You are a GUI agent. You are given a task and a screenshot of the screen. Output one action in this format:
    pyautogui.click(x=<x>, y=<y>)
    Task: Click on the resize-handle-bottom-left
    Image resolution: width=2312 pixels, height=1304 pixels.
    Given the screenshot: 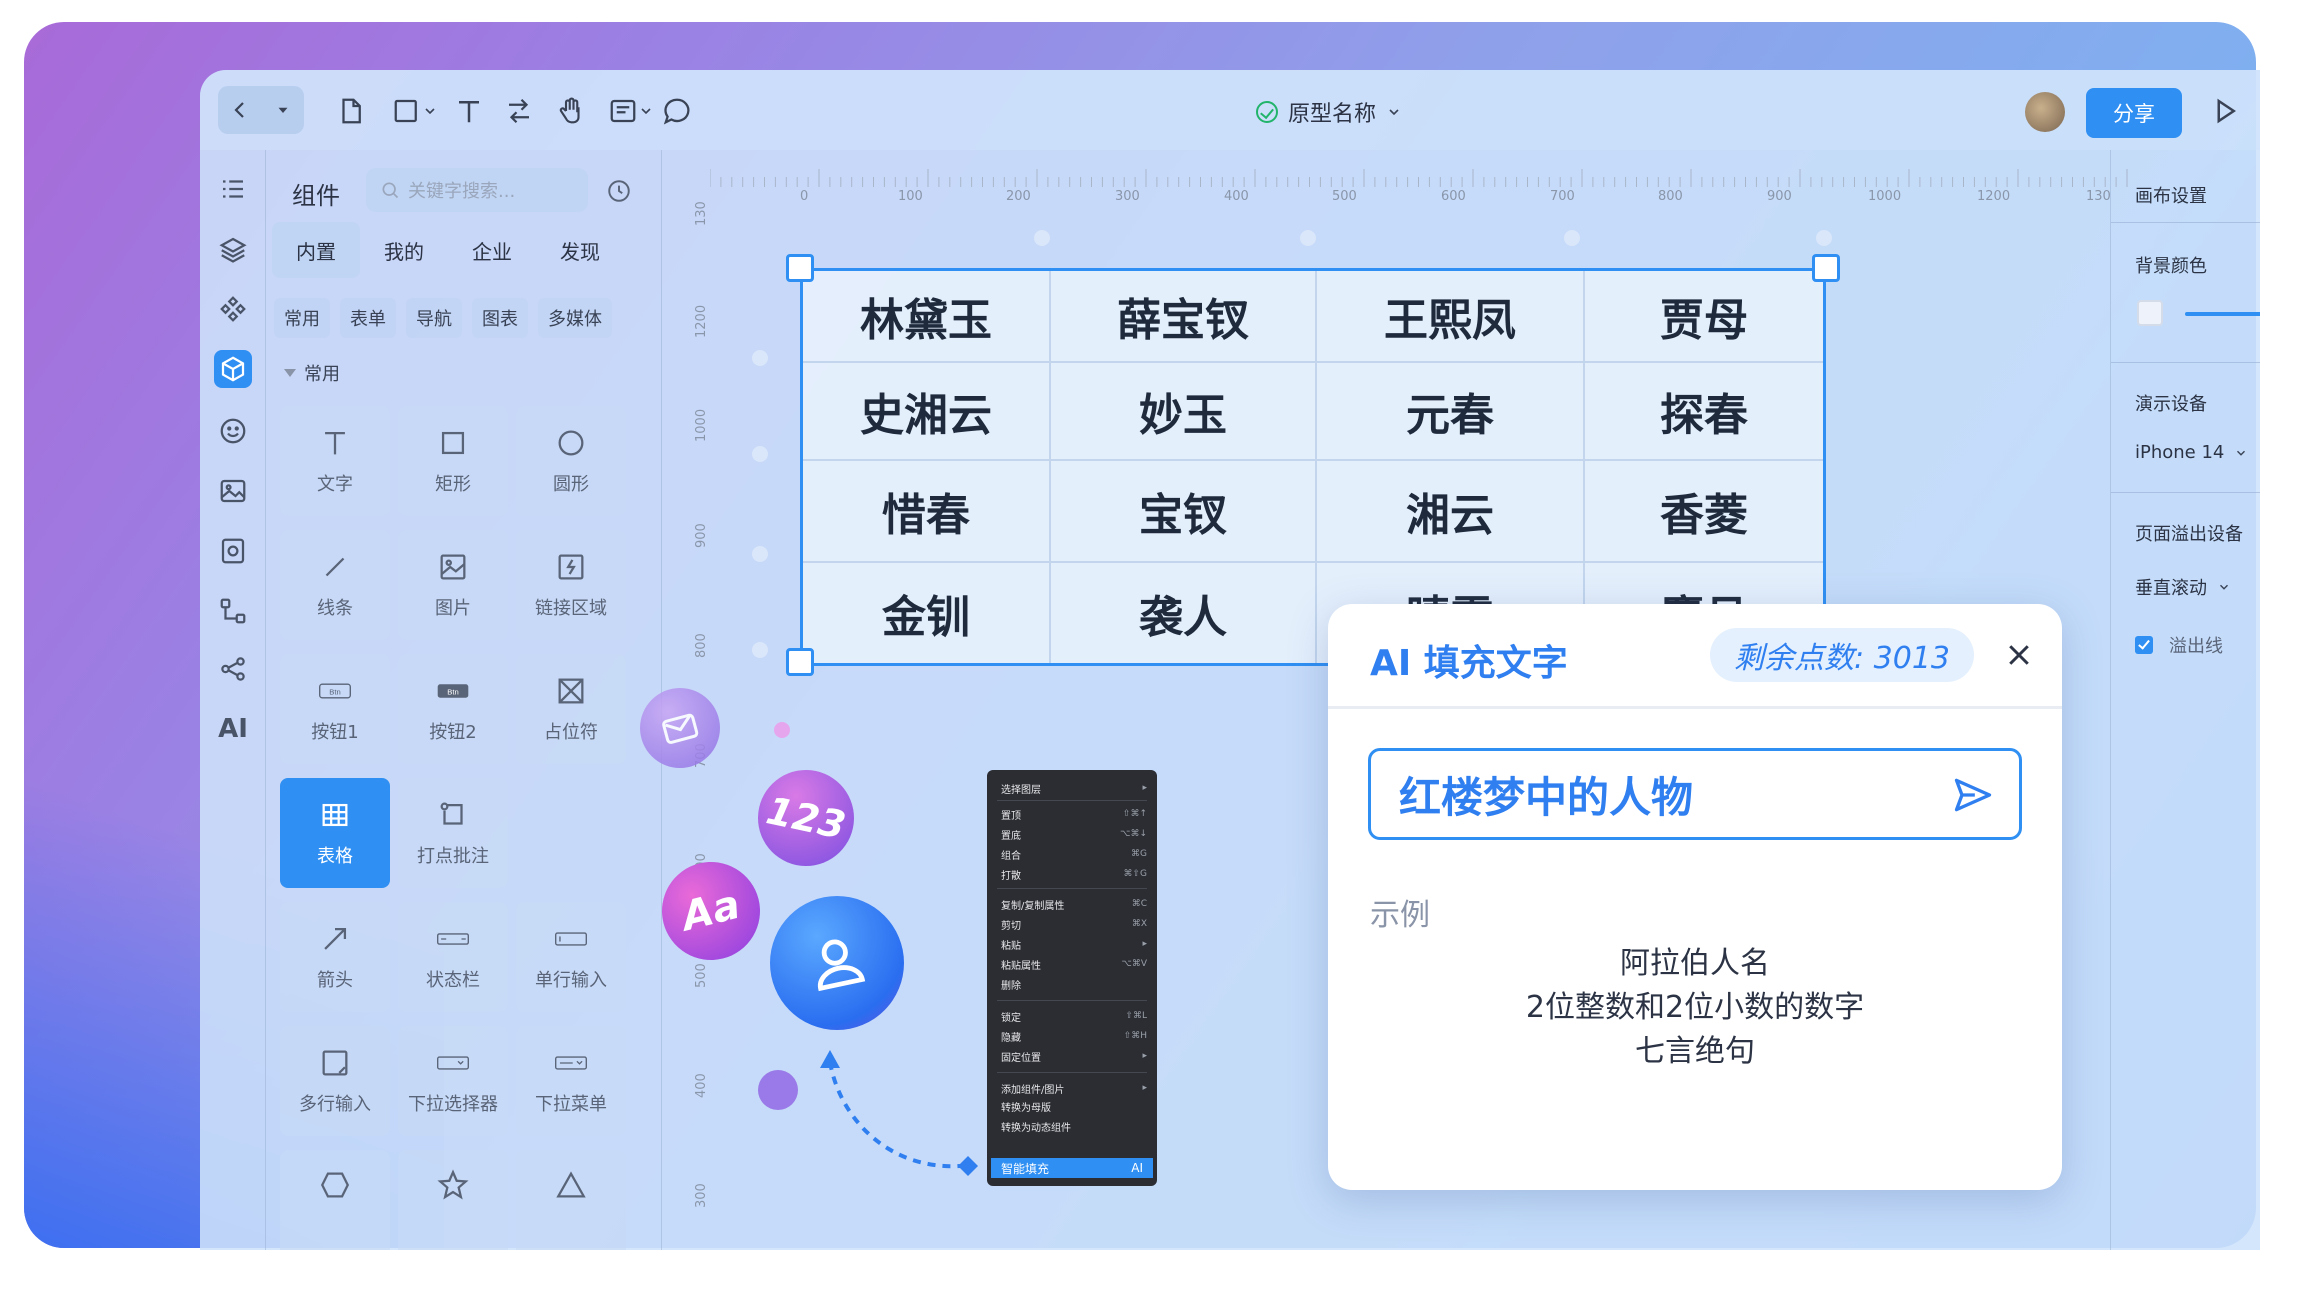 What is the action you would take?
    pyautogui.click(x=800, y=662)
    